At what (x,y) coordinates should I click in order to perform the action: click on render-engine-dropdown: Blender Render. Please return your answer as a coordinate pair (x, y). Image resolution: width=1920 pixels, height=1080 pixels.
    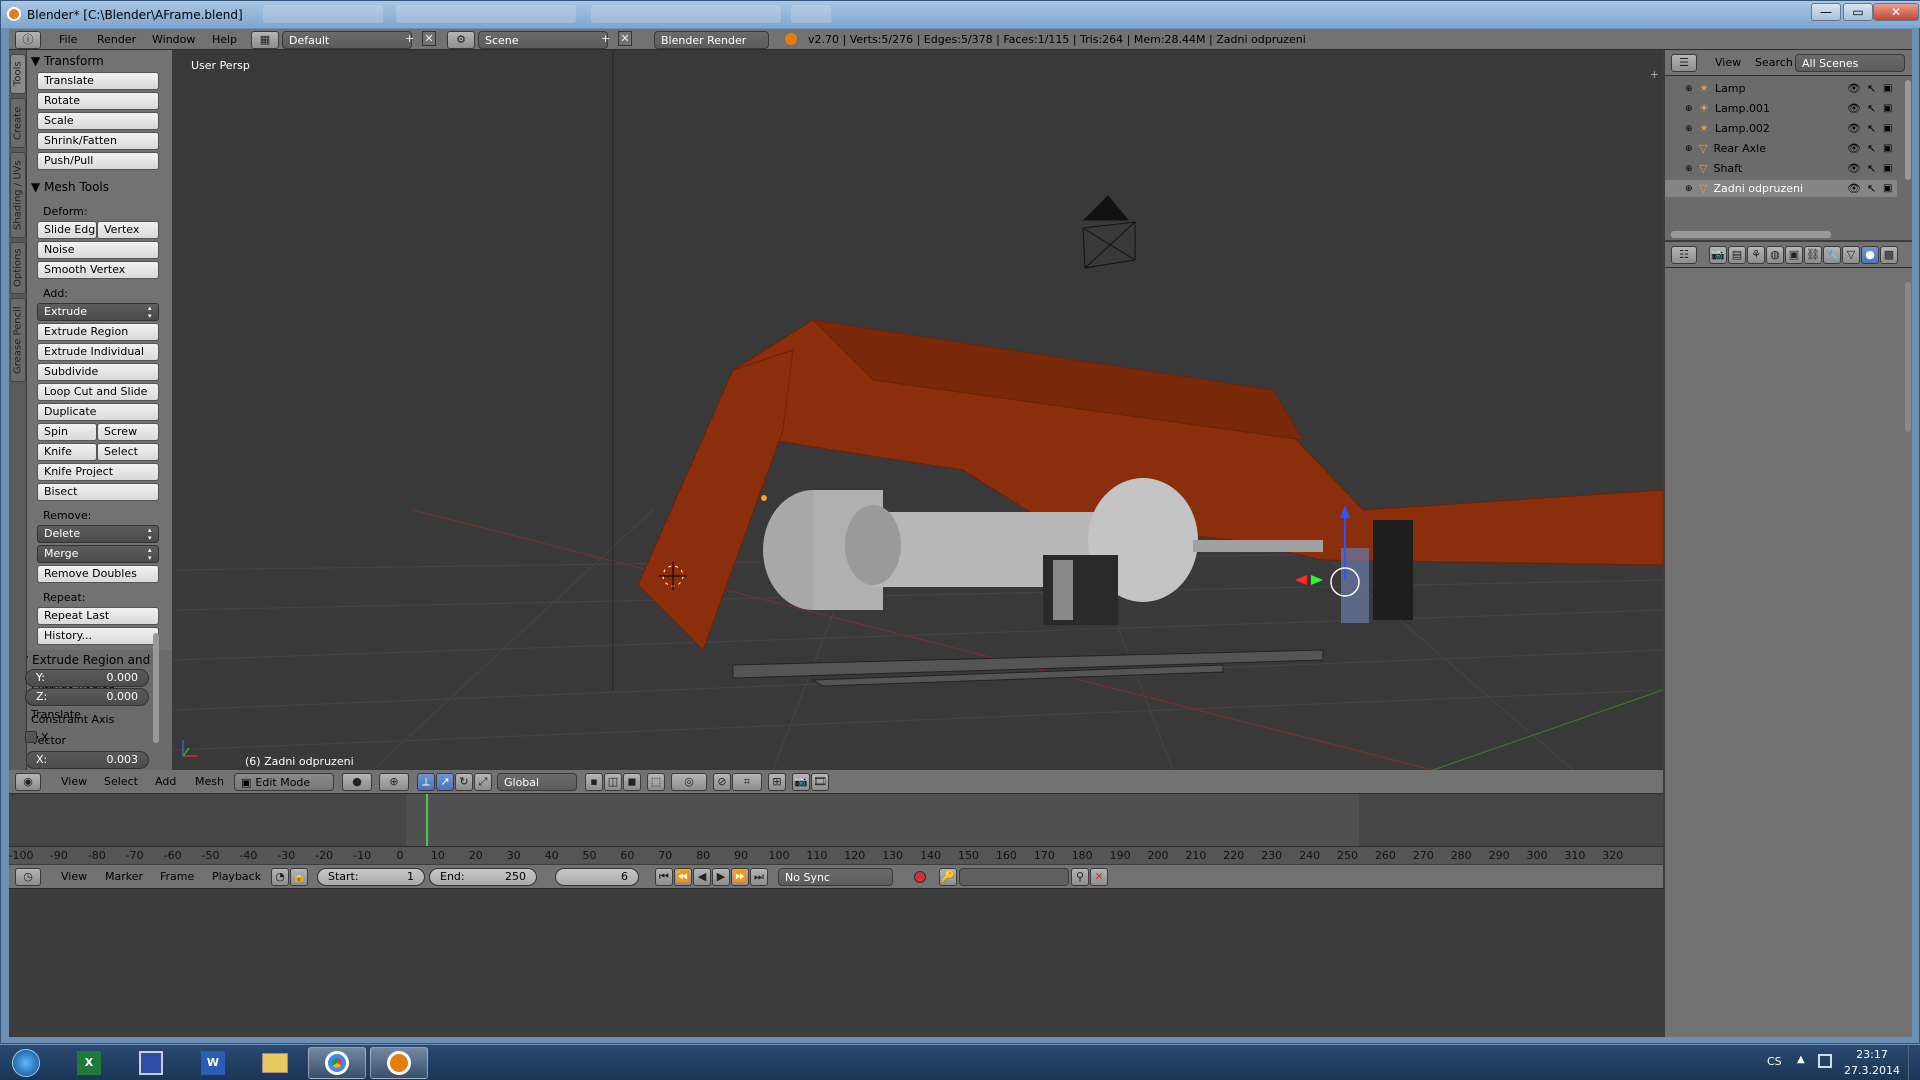
    Looking at the image, I should click on (711, 40).